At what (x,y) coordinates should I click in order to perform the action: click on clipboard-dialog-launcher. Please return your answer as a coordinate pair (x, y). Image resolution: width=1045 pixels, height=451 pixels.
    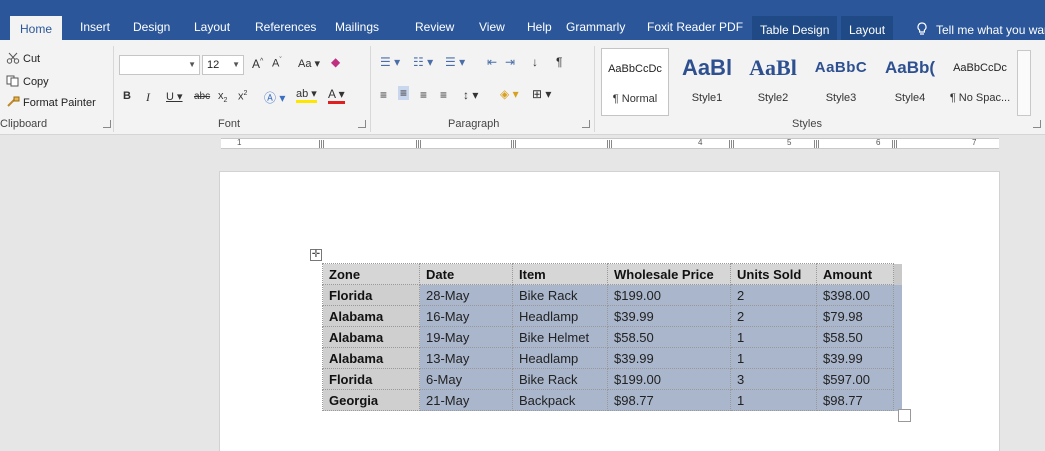
    Looking at the image, I should click on (107, 124).